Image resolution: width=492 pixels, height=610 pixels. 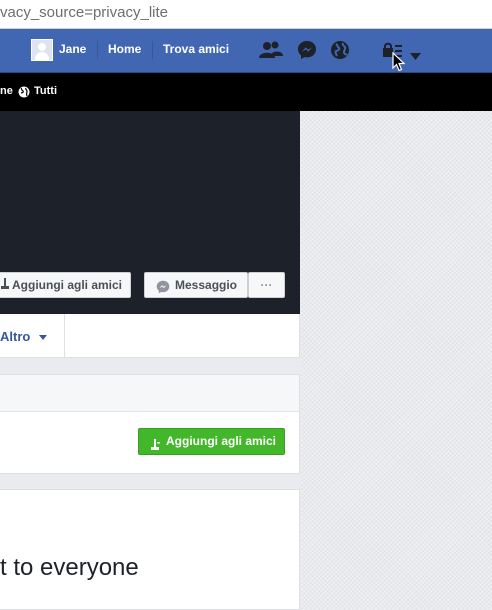 I want to click on audience-selector: Tutti, so click(x=45, y=91).